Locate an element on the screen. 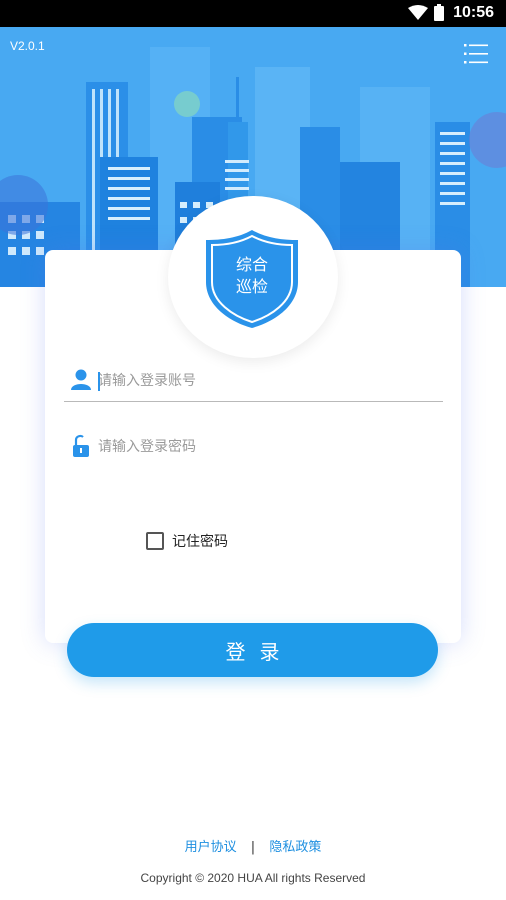  privacy-policy-link: 隐私政策 is located at coordinates (295, 847).